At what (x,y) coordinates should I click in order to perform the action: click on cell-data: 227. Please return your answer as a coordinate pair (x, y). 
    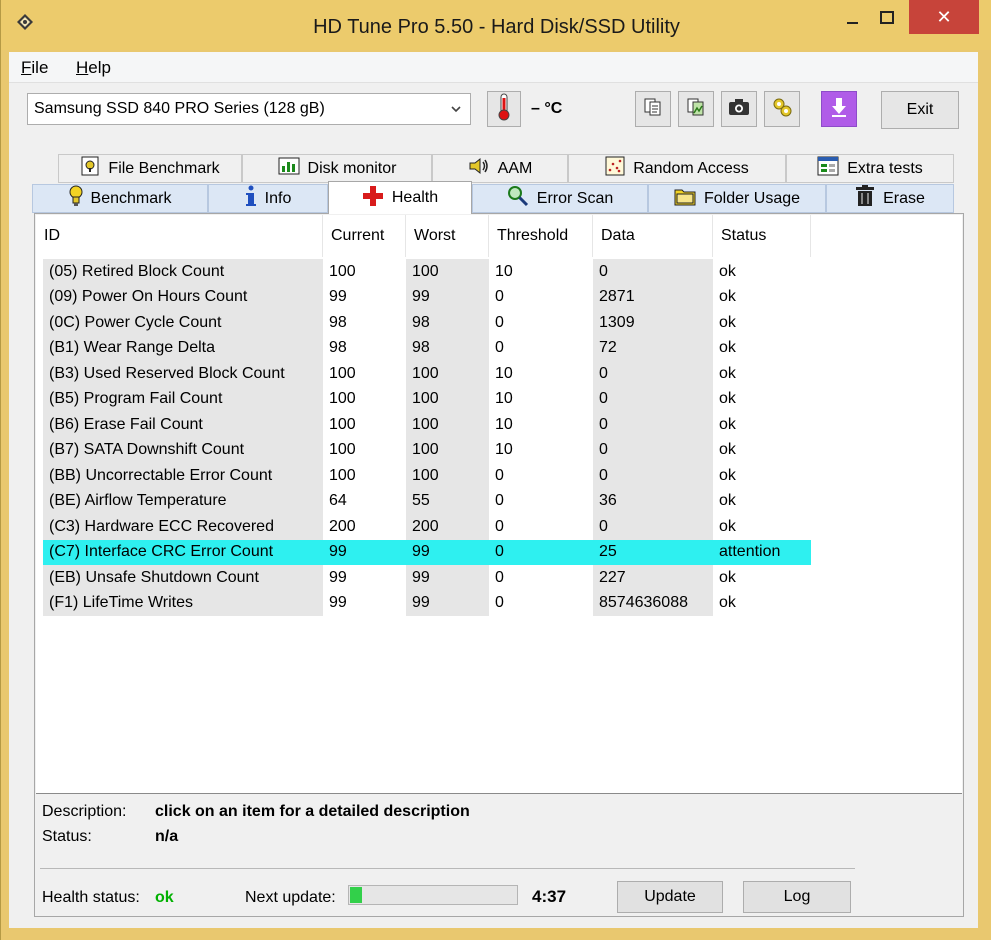
    Looking at the image, I should click on (653, 578).